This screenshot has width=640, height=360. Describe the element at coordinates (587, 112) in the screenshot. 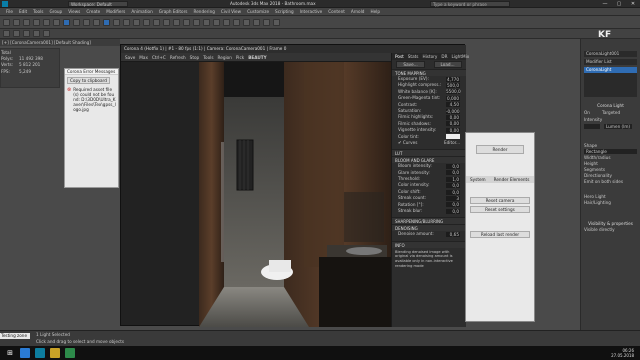

I see `on-checkbox: On` at that location.